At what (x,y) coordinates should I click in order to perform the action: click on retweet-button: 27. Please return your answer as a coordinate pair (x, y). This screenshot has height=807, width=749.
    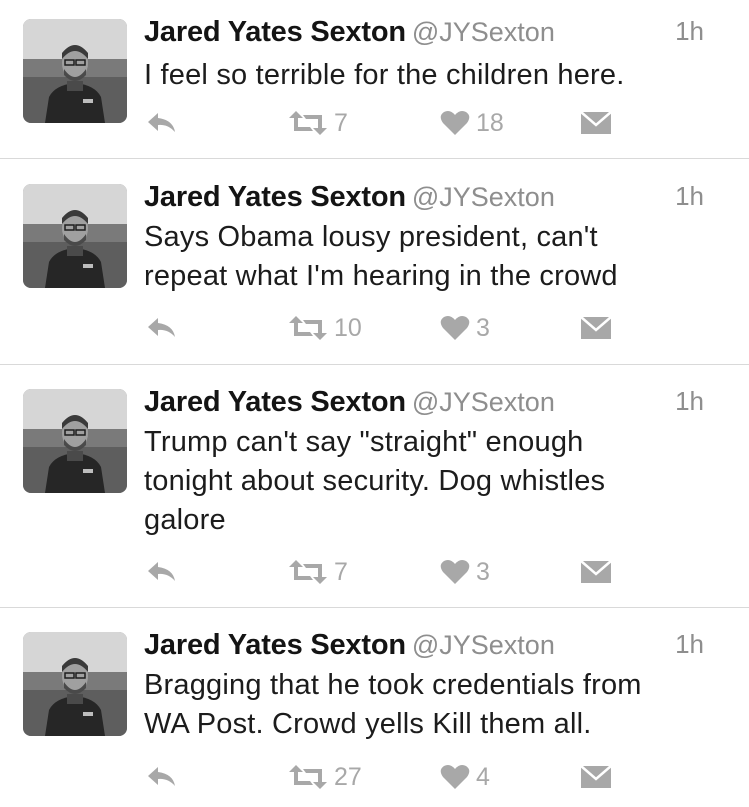
    Looking at the image, I should click on (325, 777).